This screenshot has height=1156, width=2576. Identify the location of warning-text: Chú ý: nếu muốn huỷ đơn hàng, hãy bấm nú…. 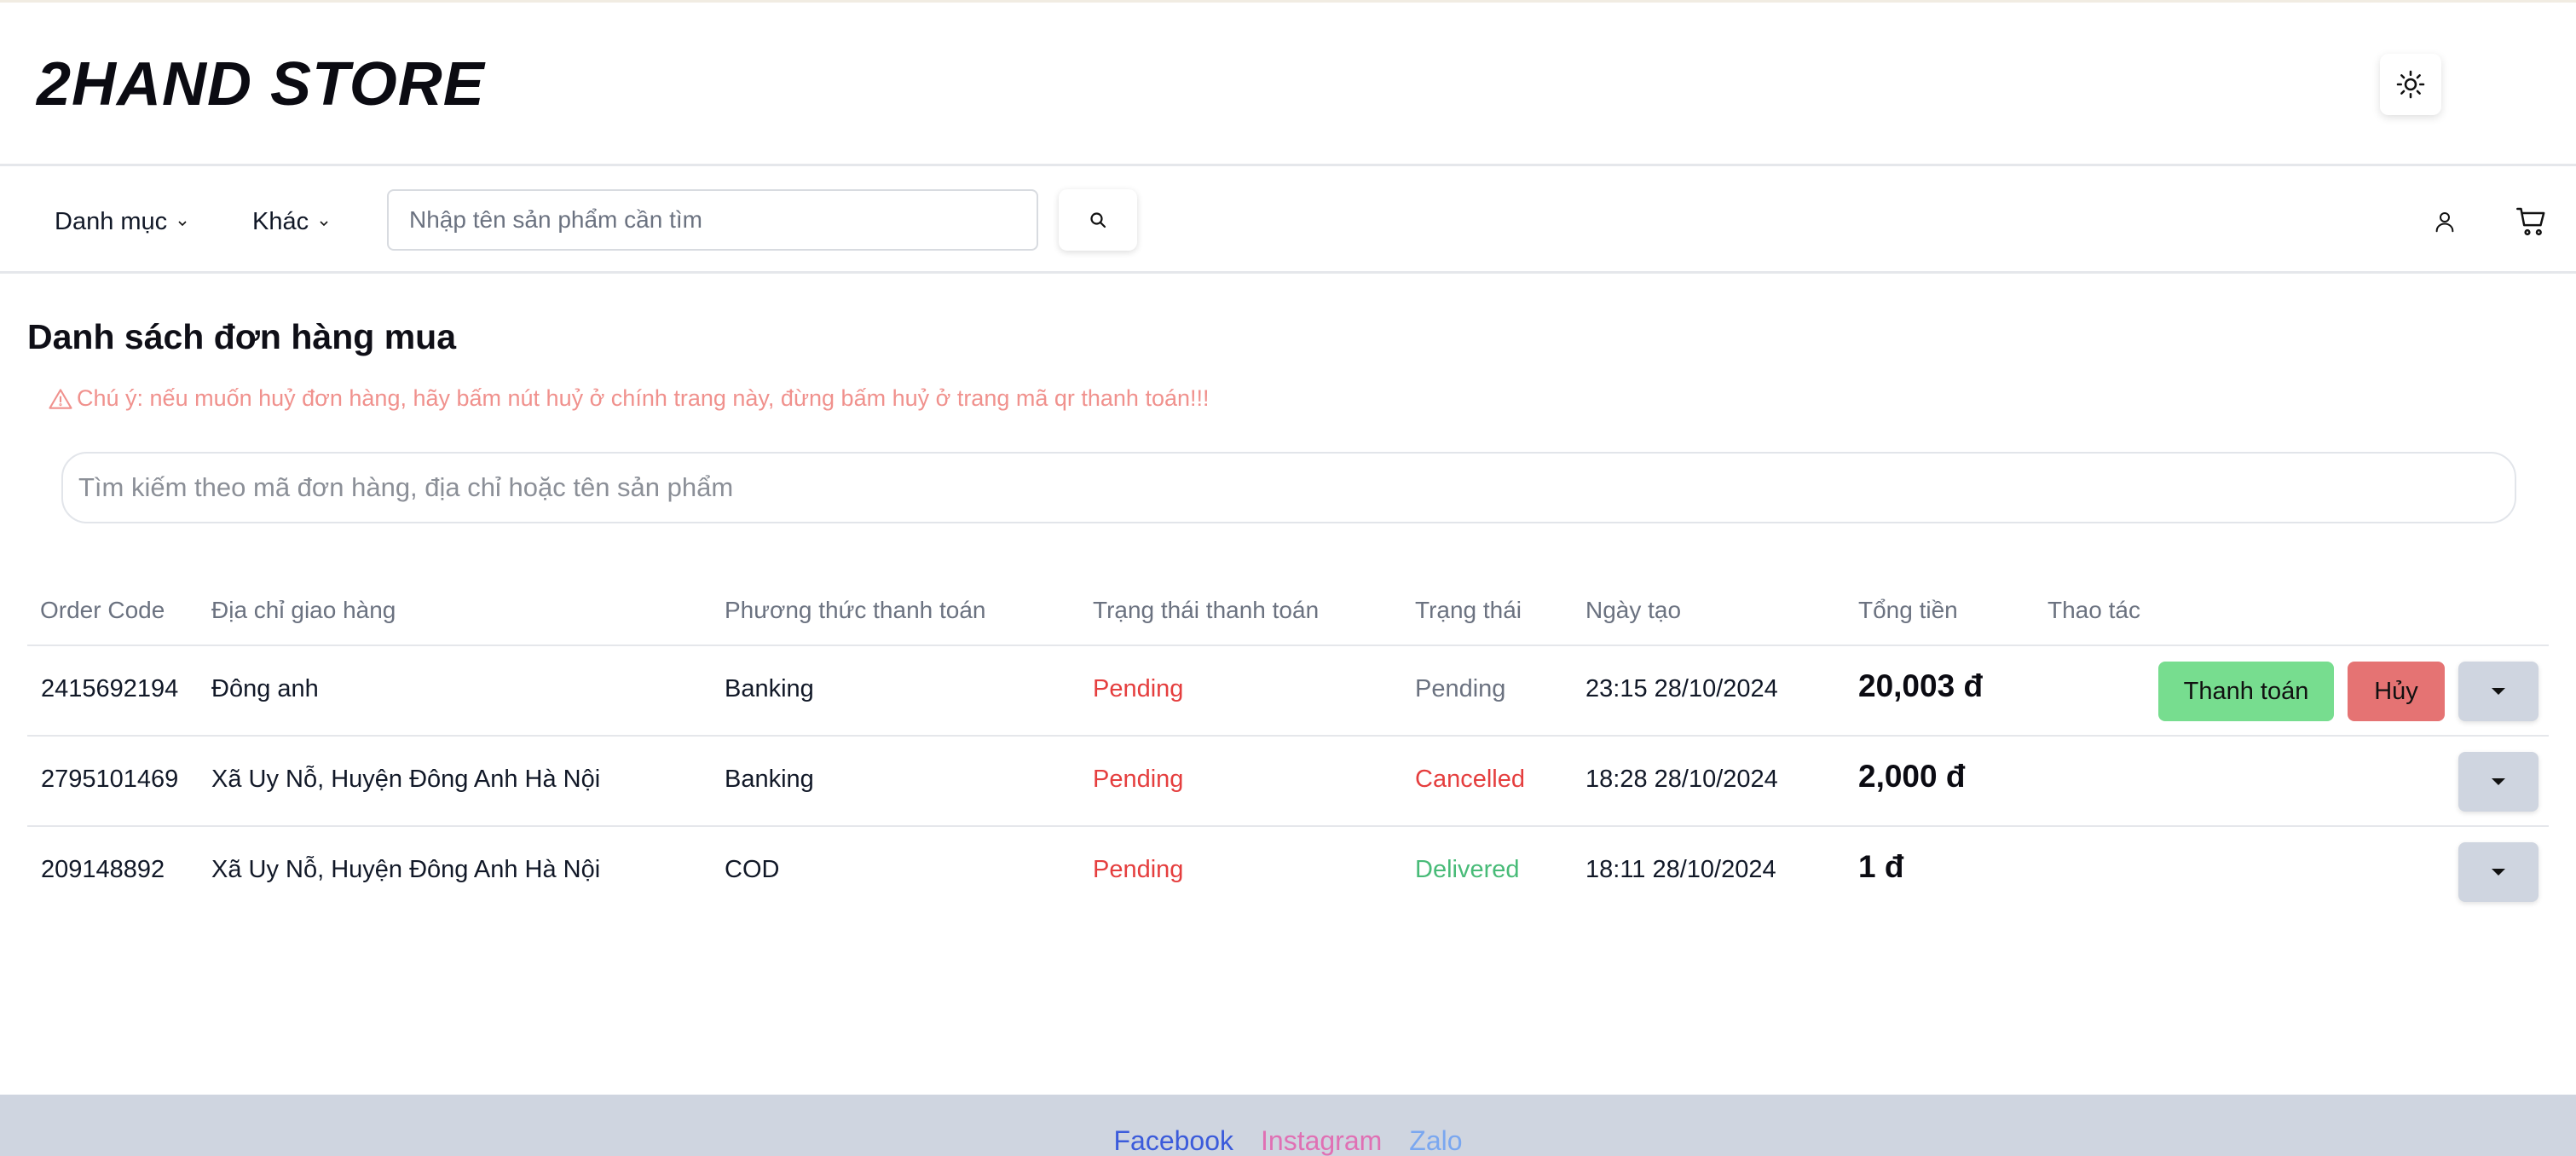
(643, 398).